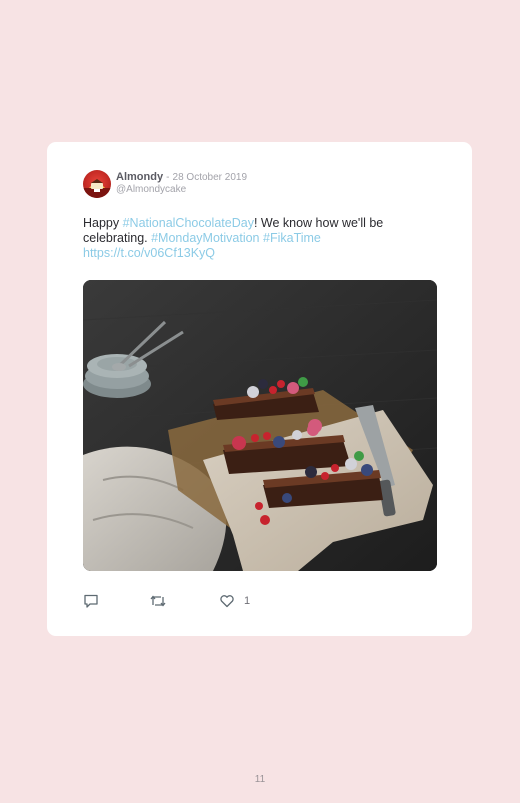 The width and height of the screenshot is (520, 803). I want to click on hashtag-link: #NationalChocolateDay, so click(188, 223).